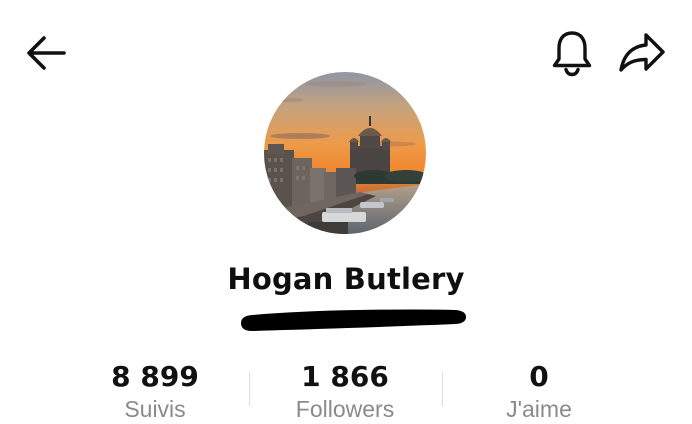  I want to click on notification-button, so click(572, 53).